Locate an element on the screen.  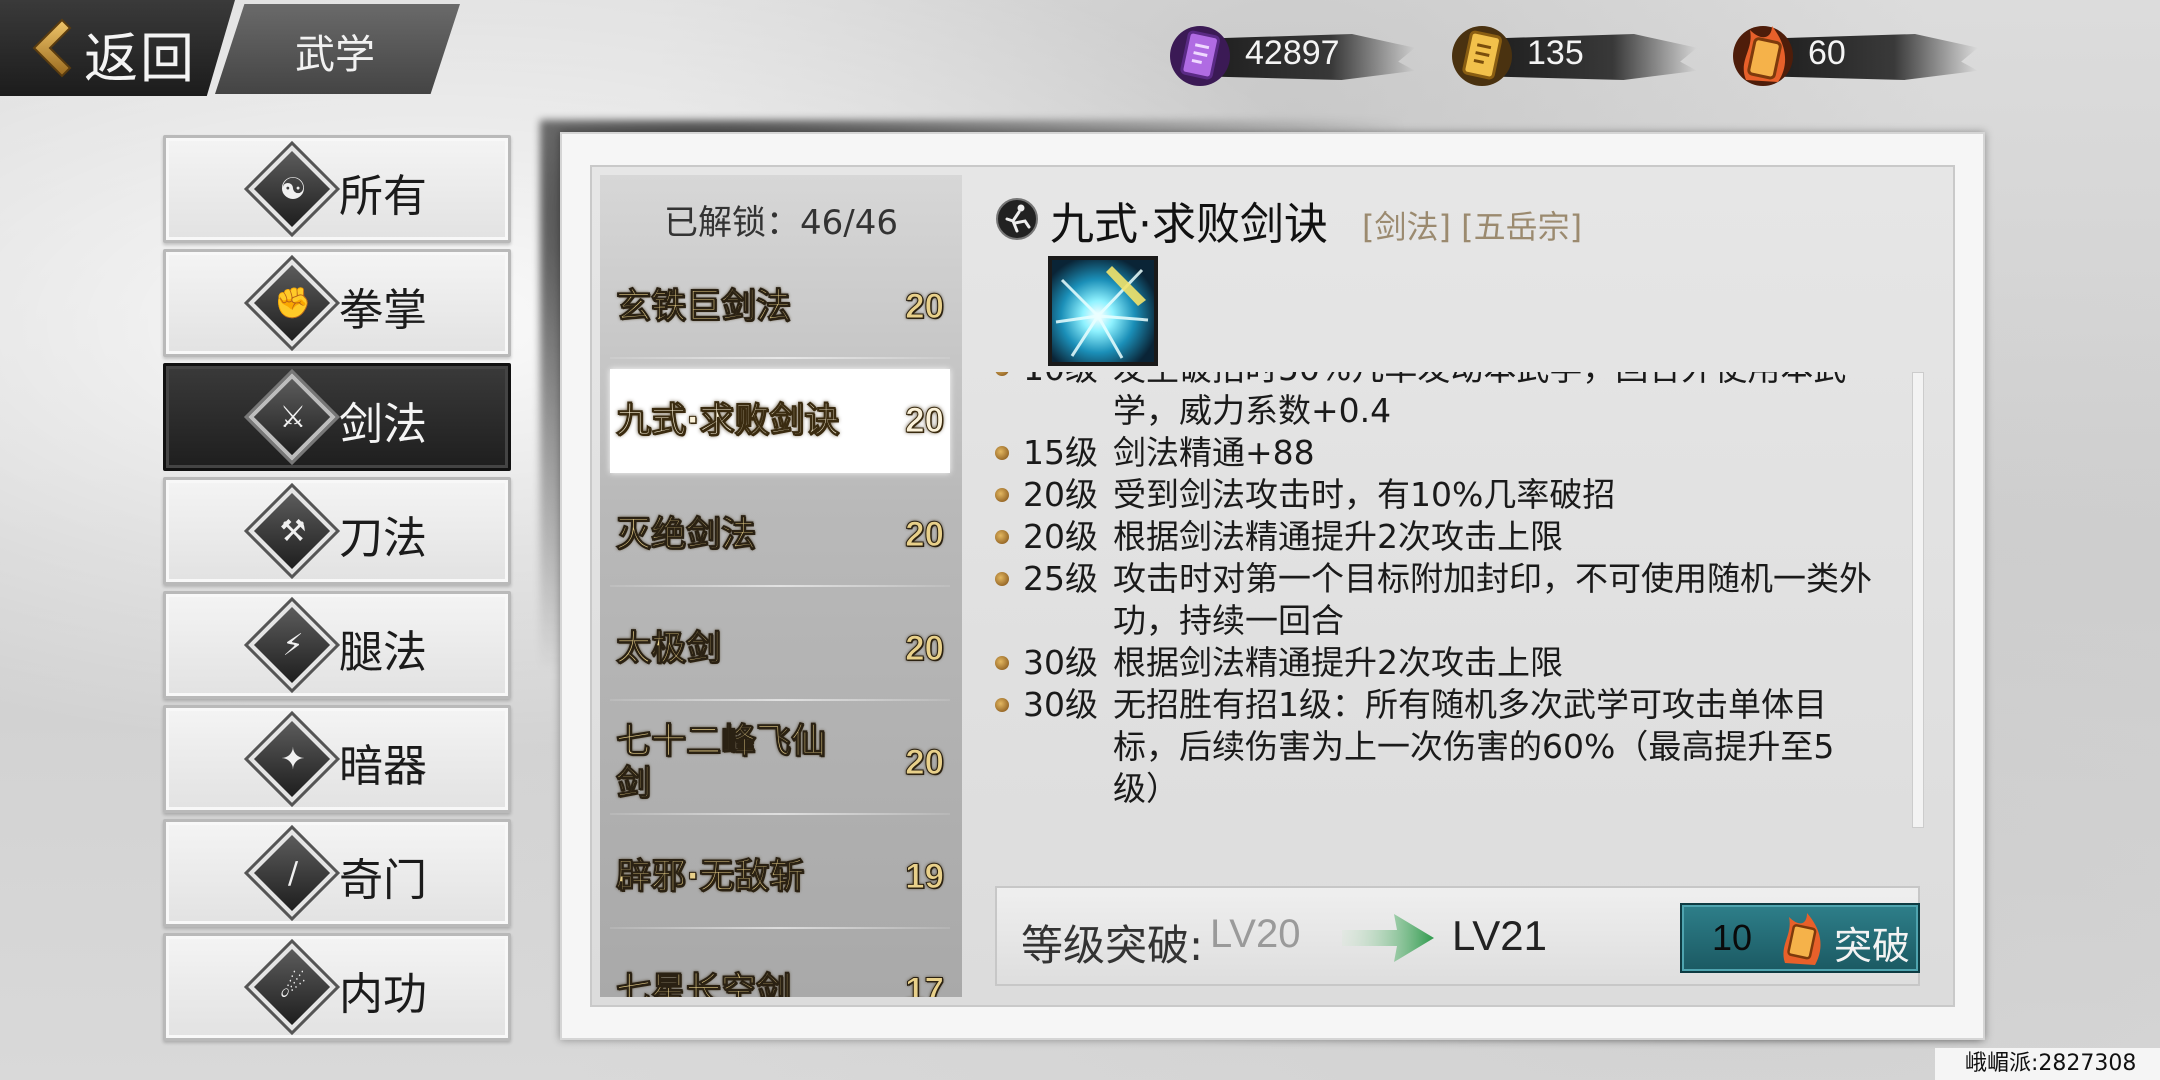
category-fist: ✊ 拳掌 is located at coordinates (337, 303).